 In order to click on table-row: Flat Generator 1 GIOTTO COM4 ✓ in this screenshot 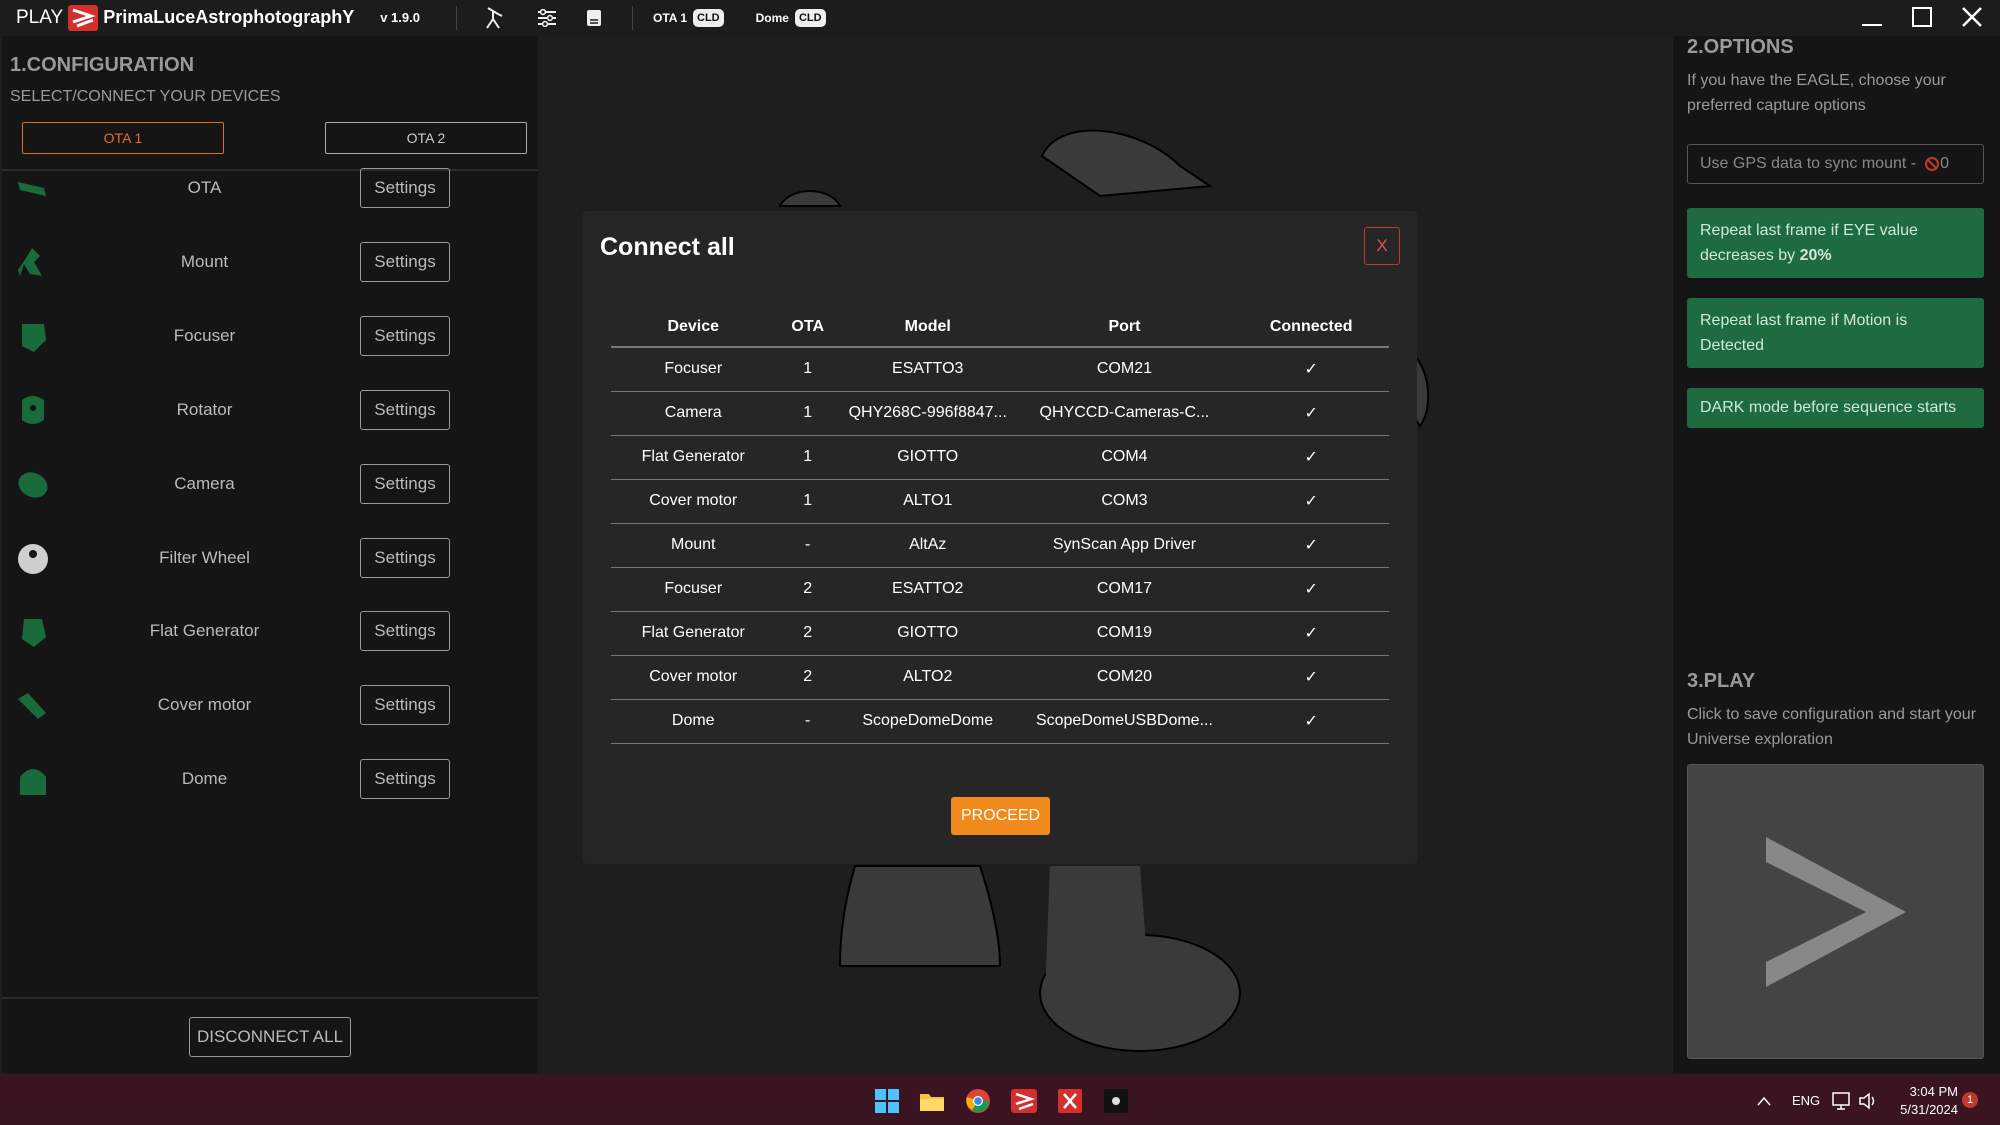, I will do `click(1000, 457)`.